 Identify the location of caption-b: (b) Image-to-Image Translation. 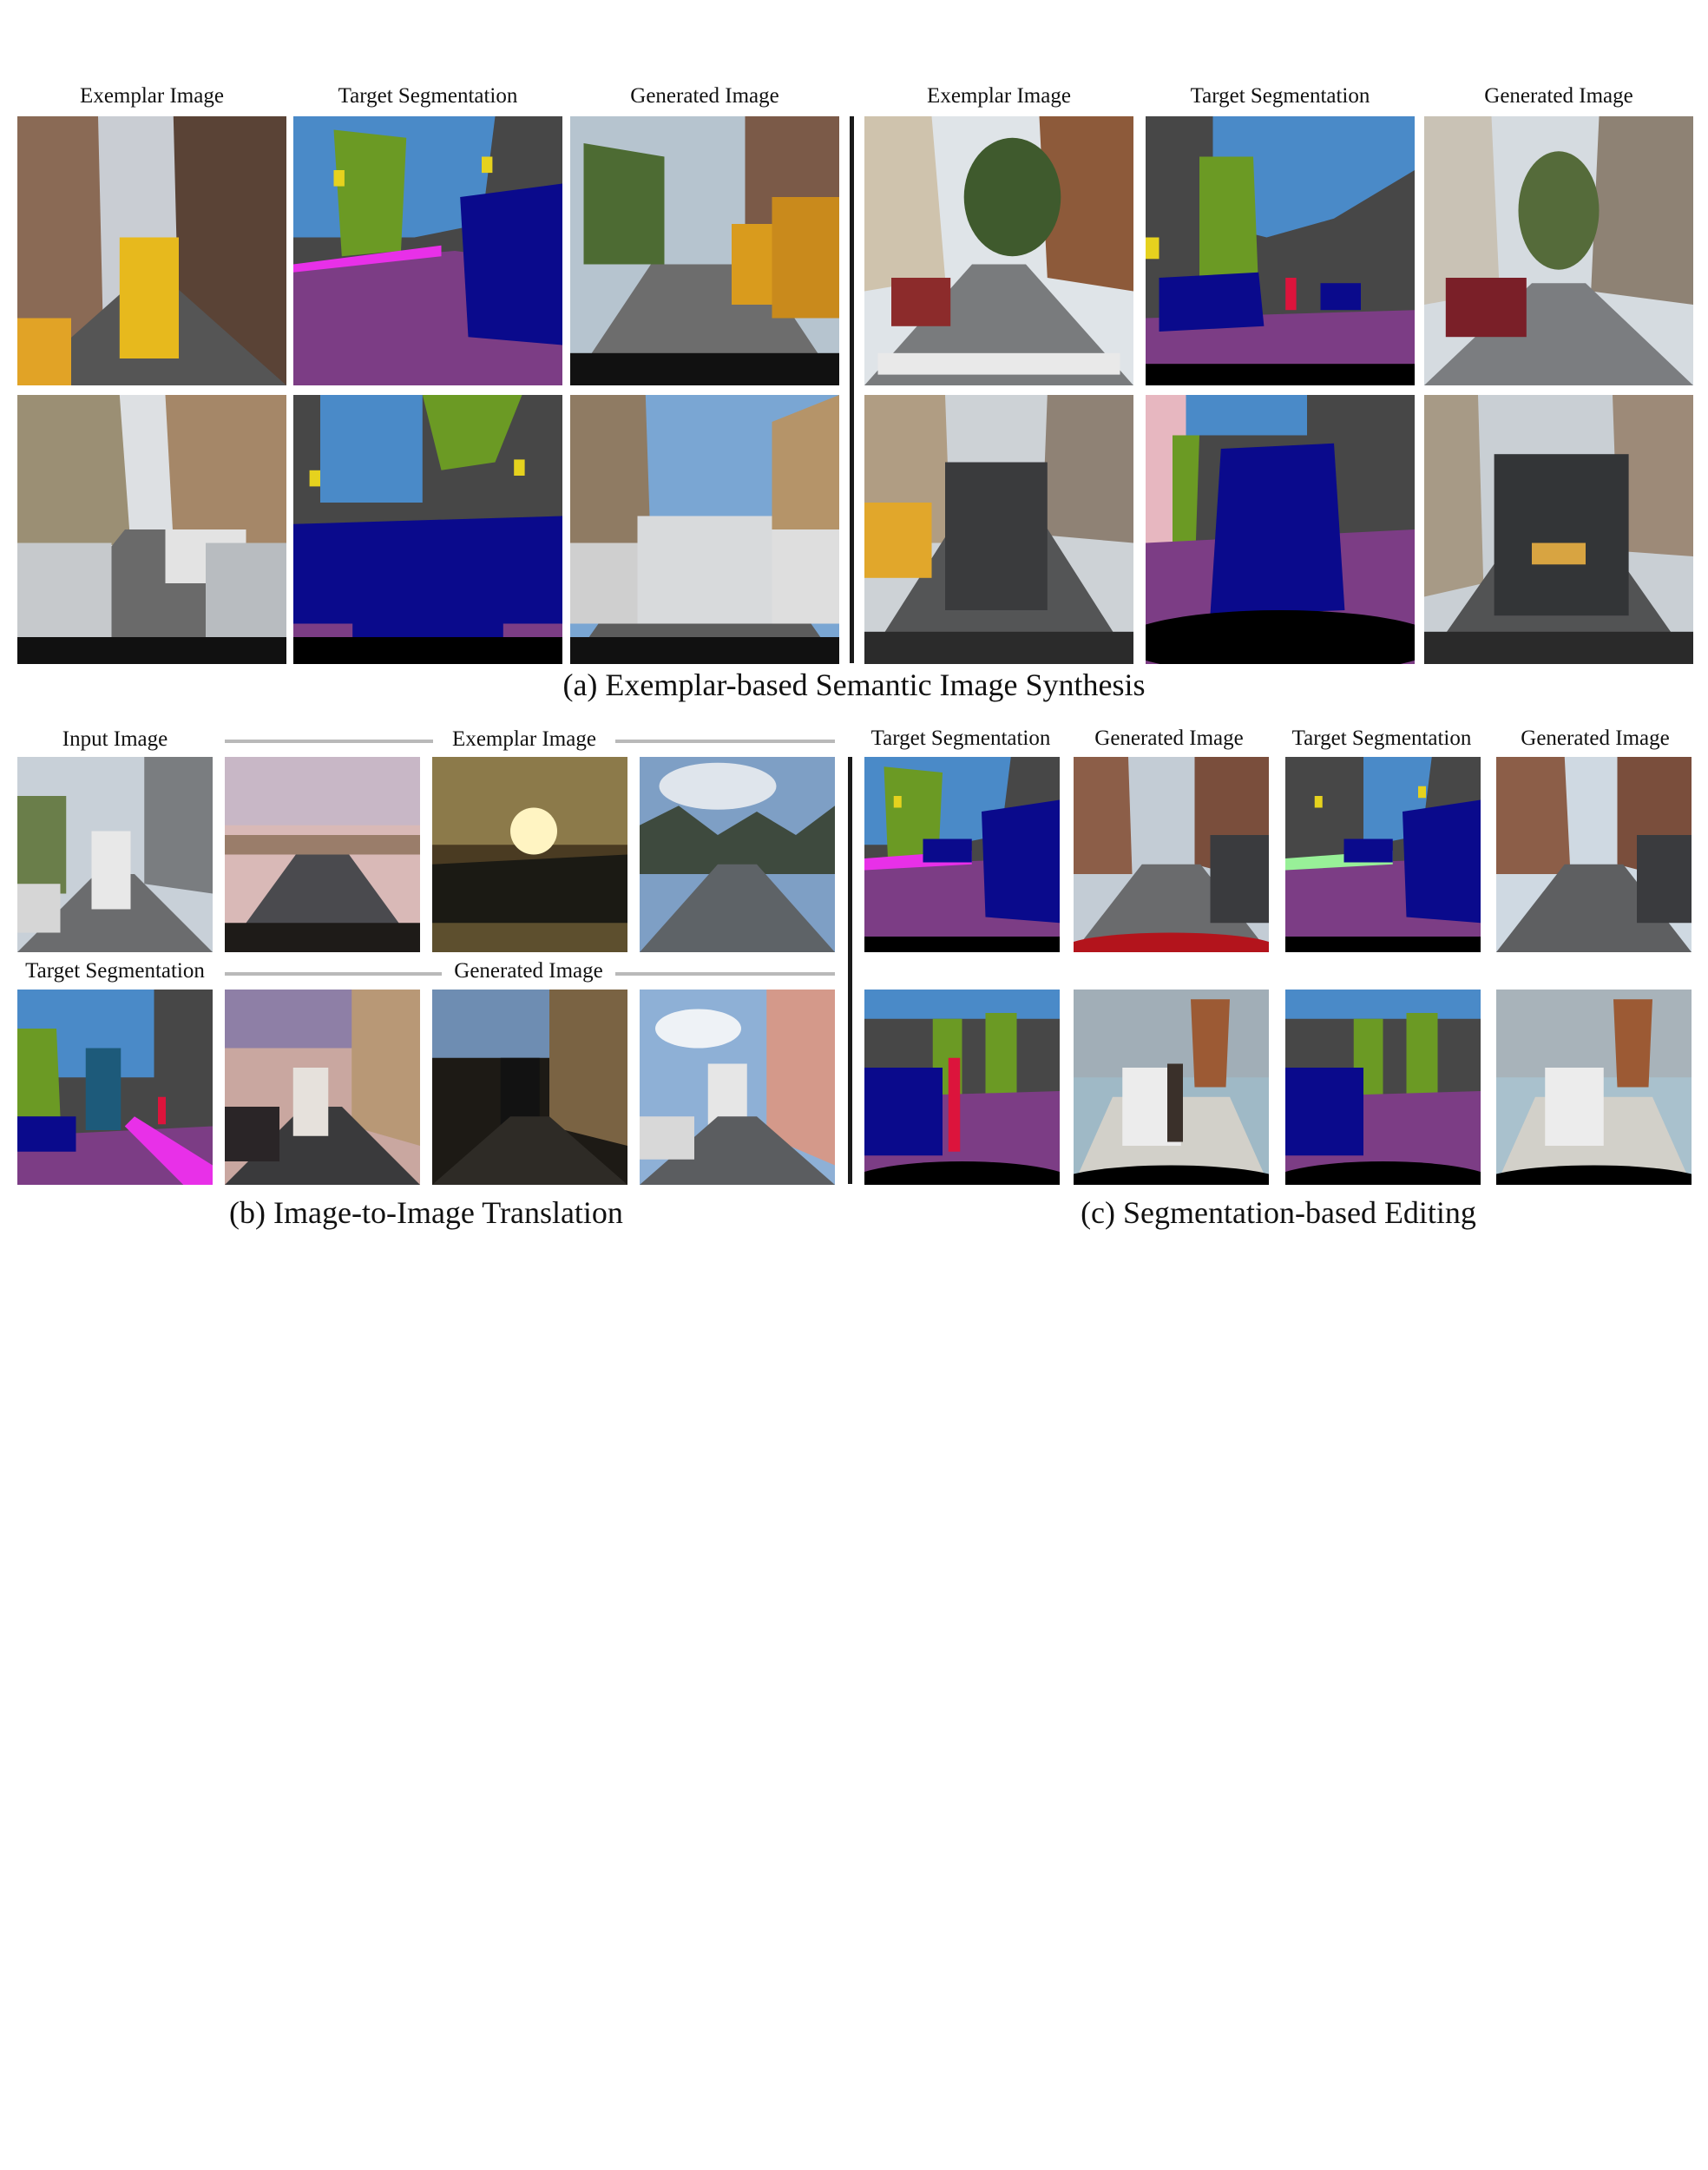
(426, 1212).